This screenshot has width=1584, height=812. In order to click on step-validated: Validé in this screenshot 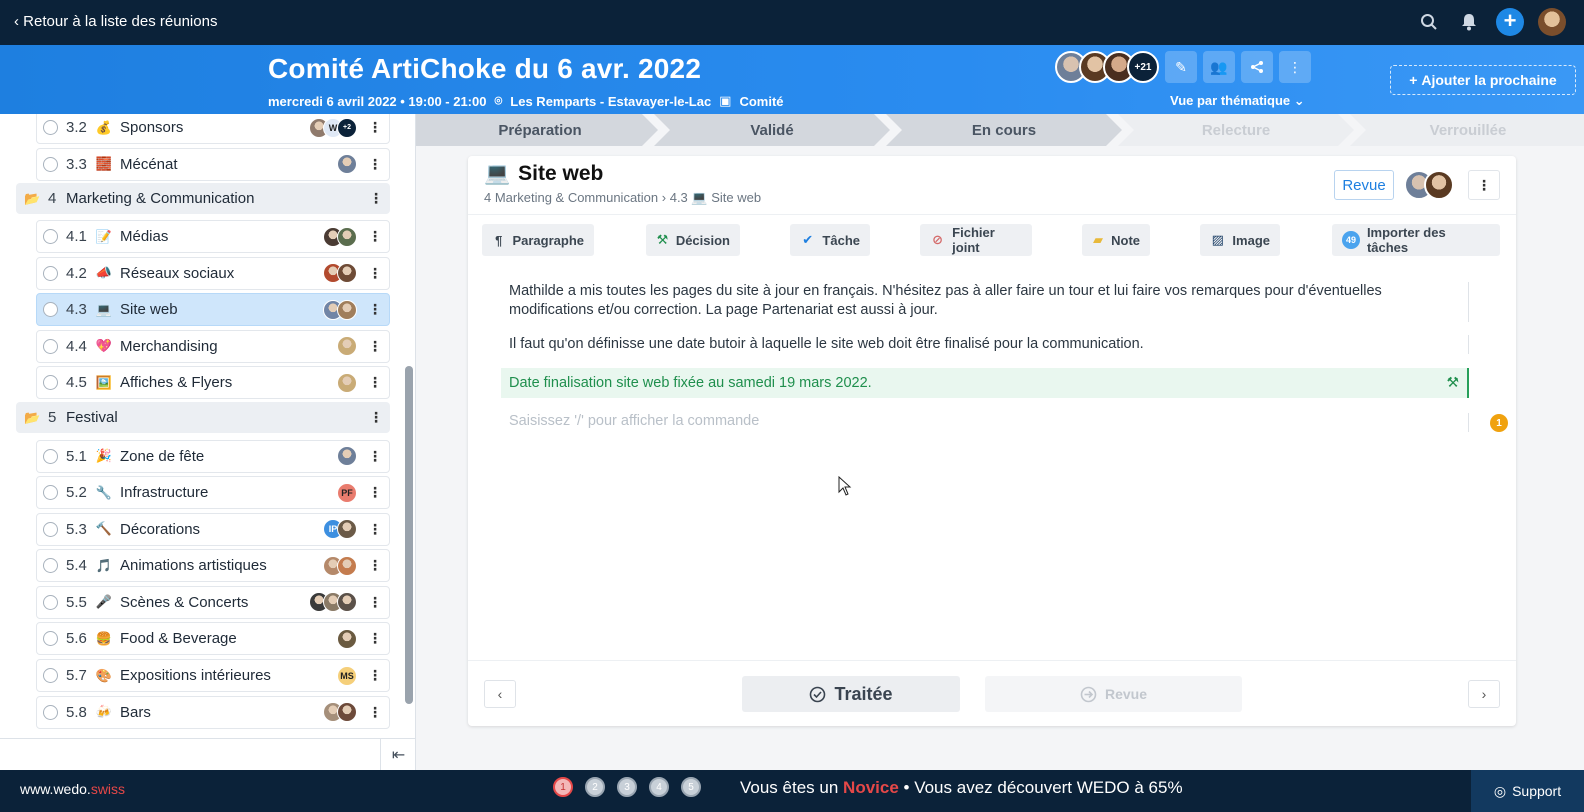, I will do `click(772, 130)`.